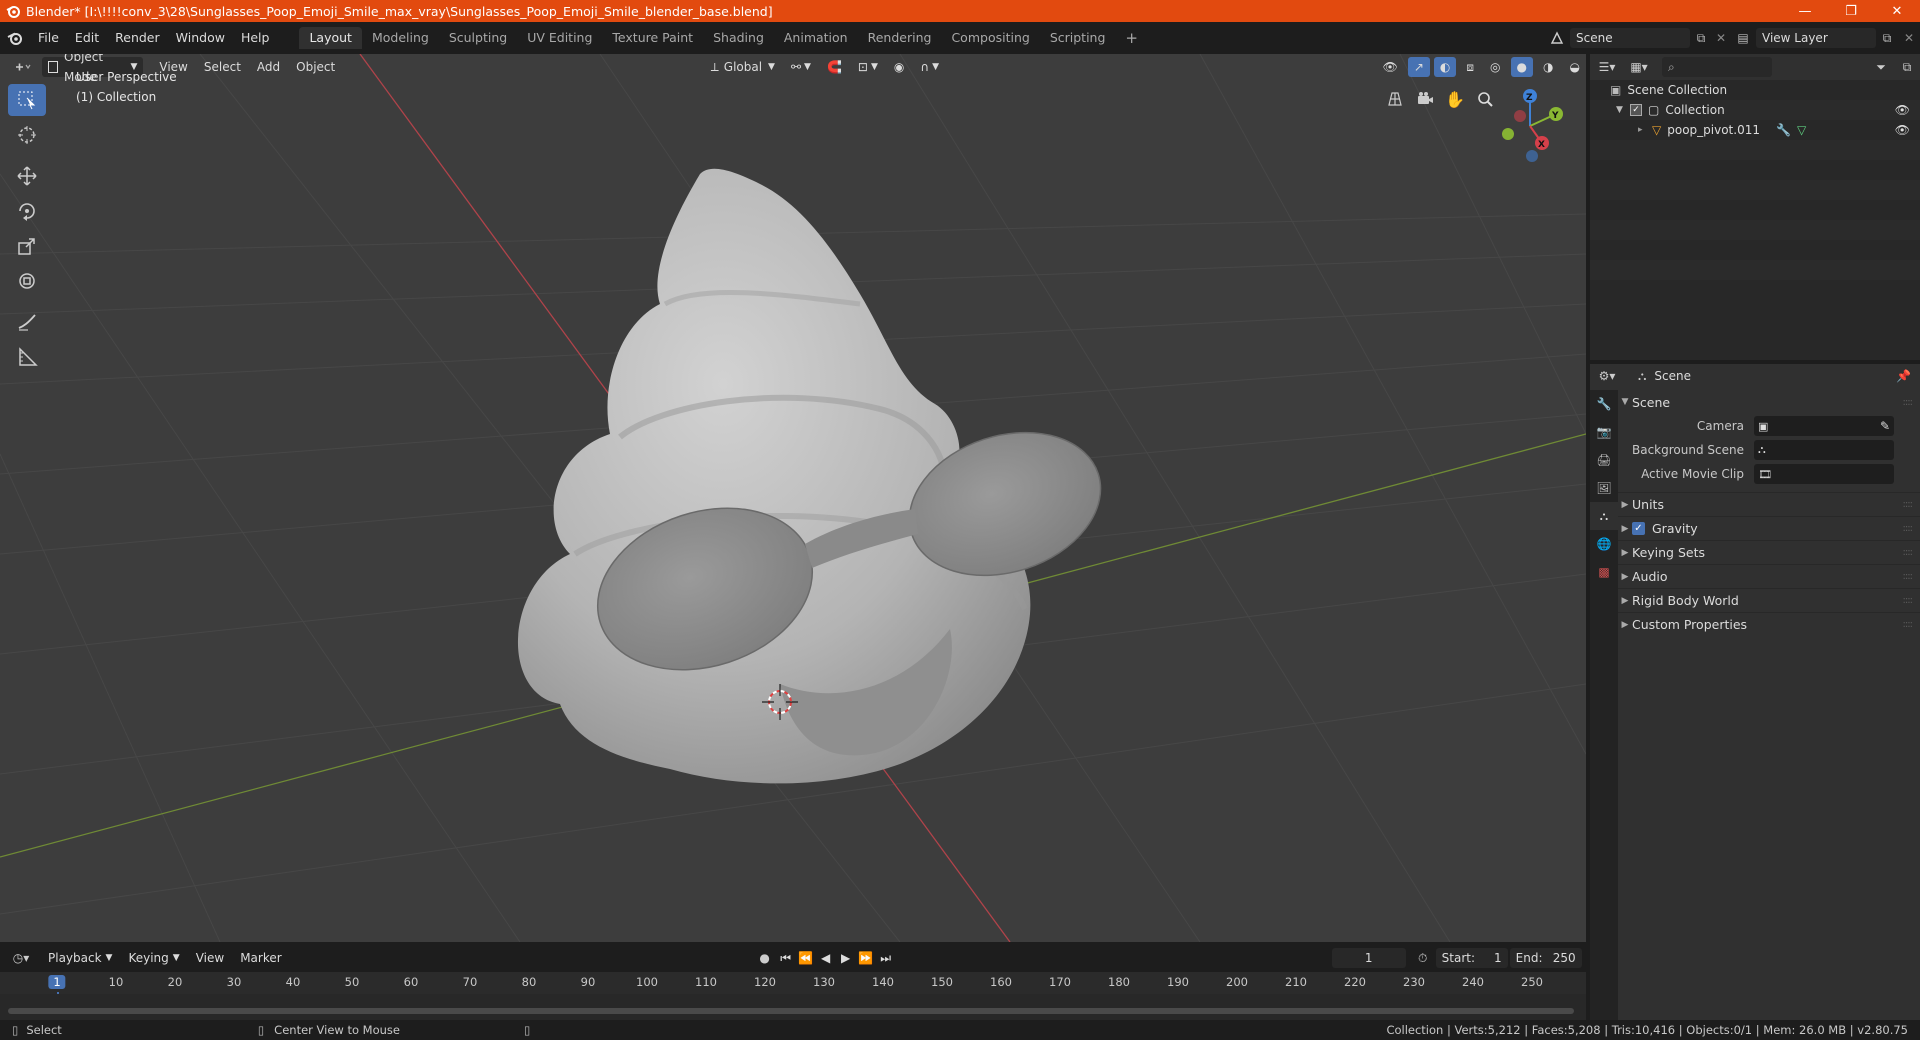 This screenshot has height=1040, width=1920. What do you see at coordinates (801, 67) in the screenshot?
I see `pivot-point-icon: ⚯ ▼` at bounding box center [801, 67].